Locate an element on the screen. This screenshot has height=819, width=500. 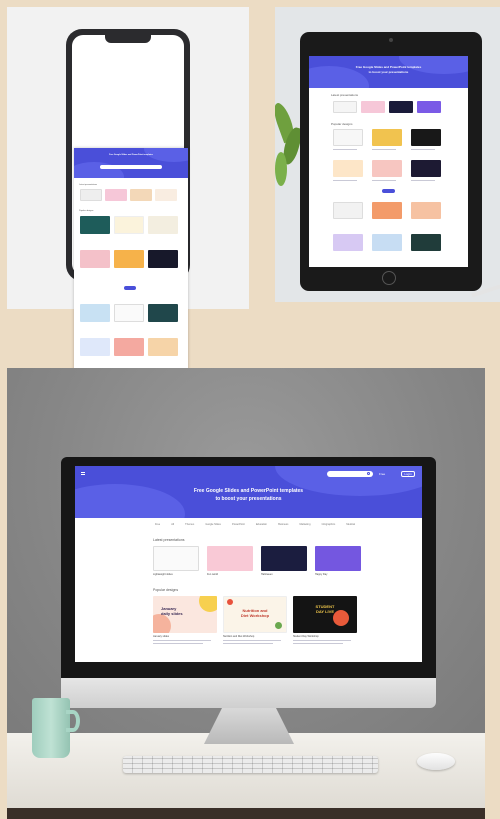
latest-caption-1: Lightweight slides is located at coordinates (163, 574).